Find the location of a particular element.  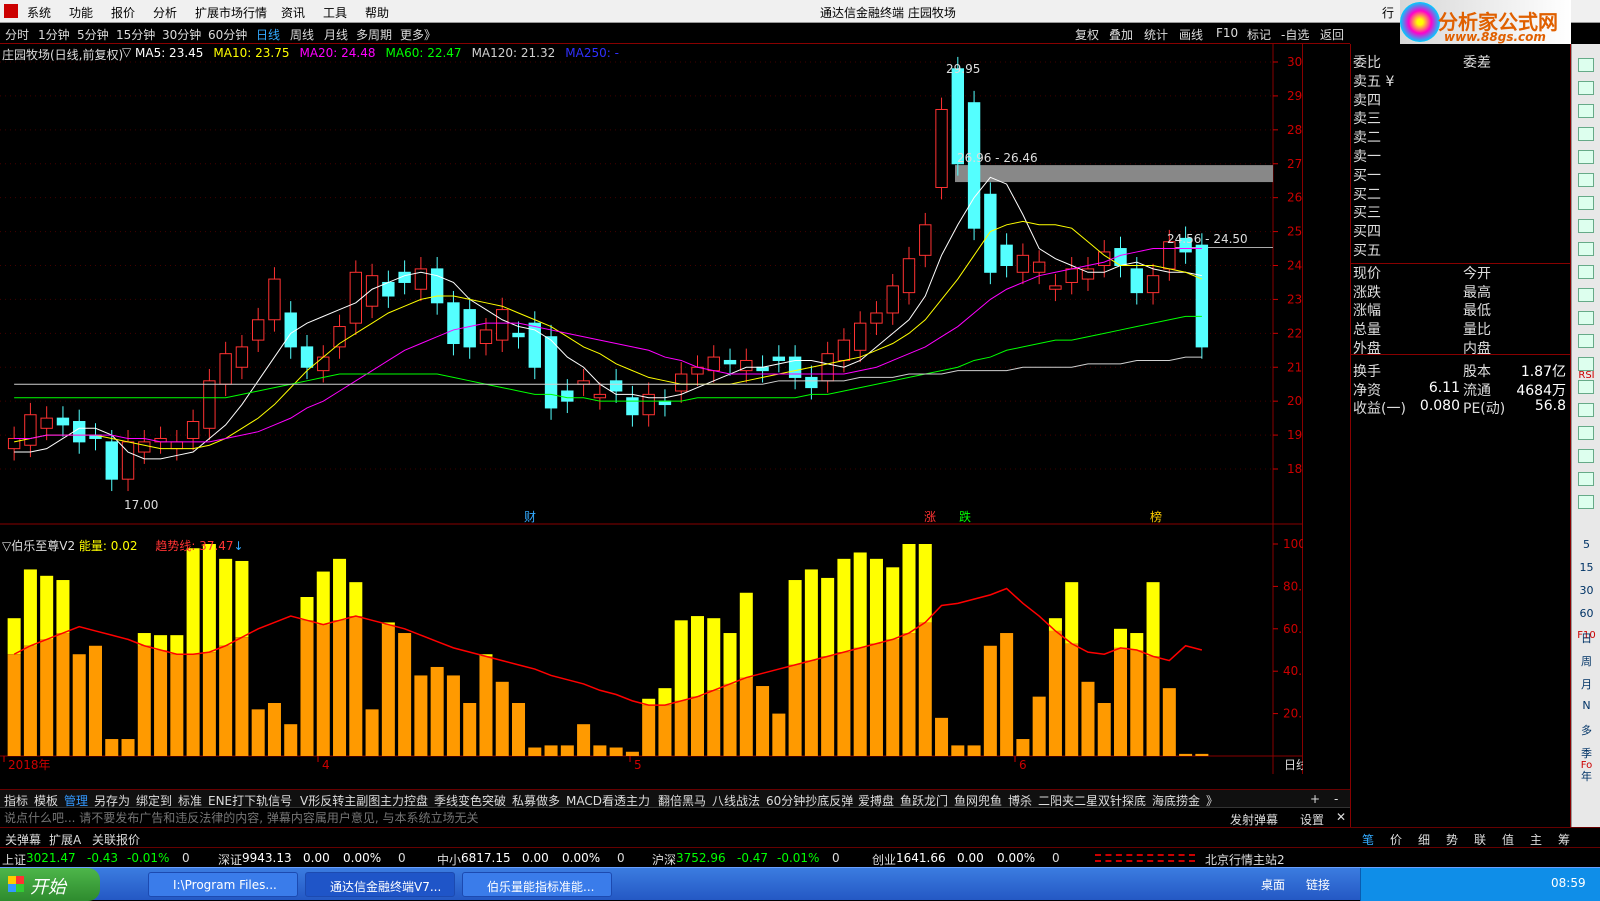

menu-system: 系统 is located at coordinates (39, 12).